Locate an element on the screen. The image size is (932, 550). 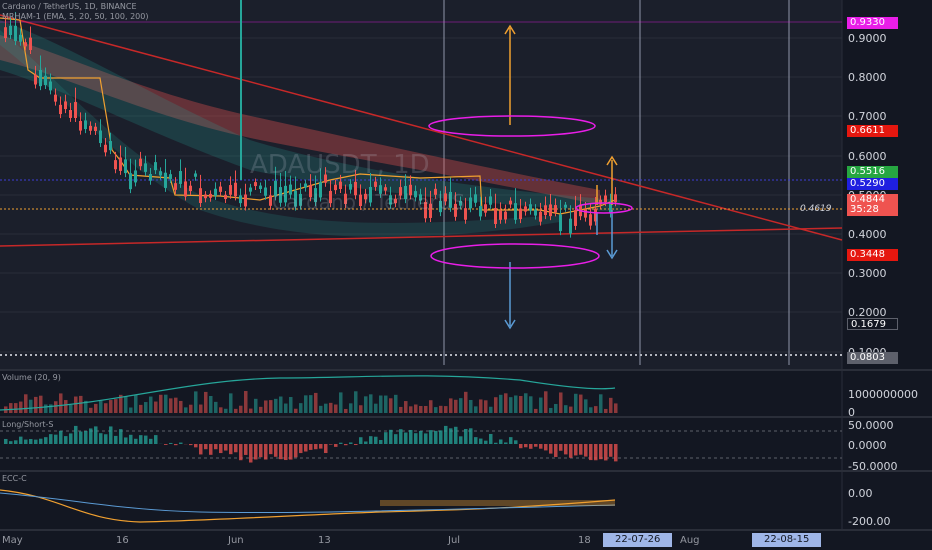
time-tick: Jun is located at coordinates (236, 540).